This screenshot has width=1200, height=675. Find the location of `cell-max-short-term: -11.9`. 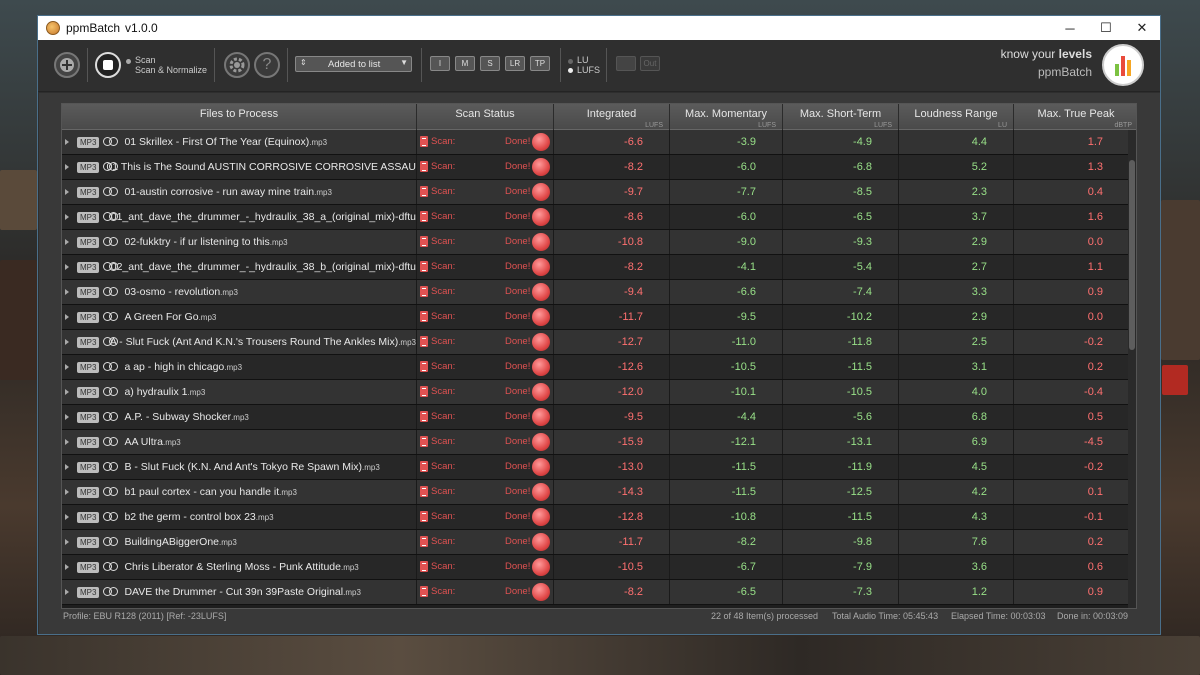

cell-max-short-term: -11.9 is located at coordinates (841, 467).